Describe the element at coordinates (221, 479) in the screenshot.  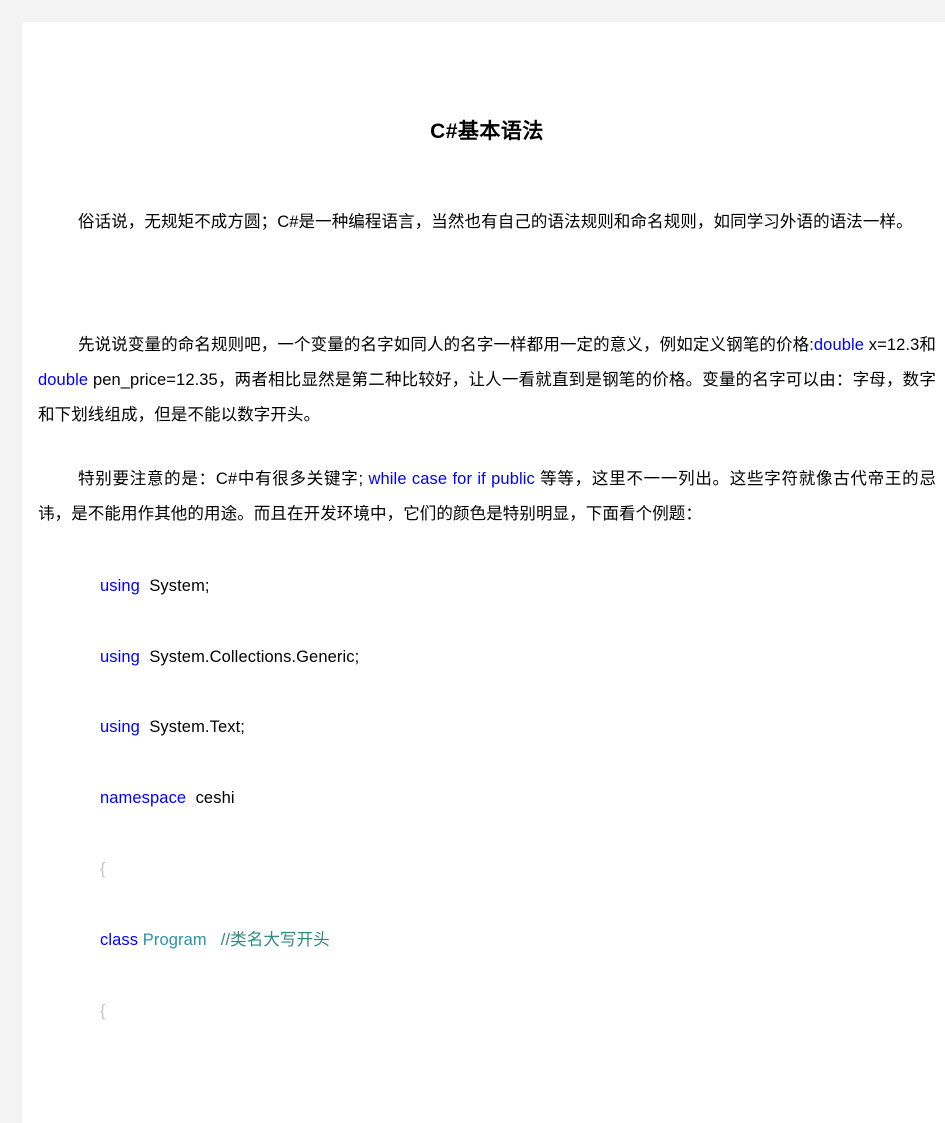
I see `paragraph-keywords-lead: 特别要注意的是：C#中有很多关键字;` at that location.